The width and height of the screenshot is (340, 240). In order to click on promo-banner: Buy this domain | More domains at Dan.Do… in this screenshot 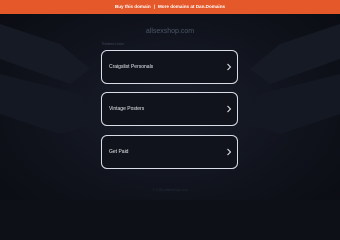, I will do `click(170, 7)`.